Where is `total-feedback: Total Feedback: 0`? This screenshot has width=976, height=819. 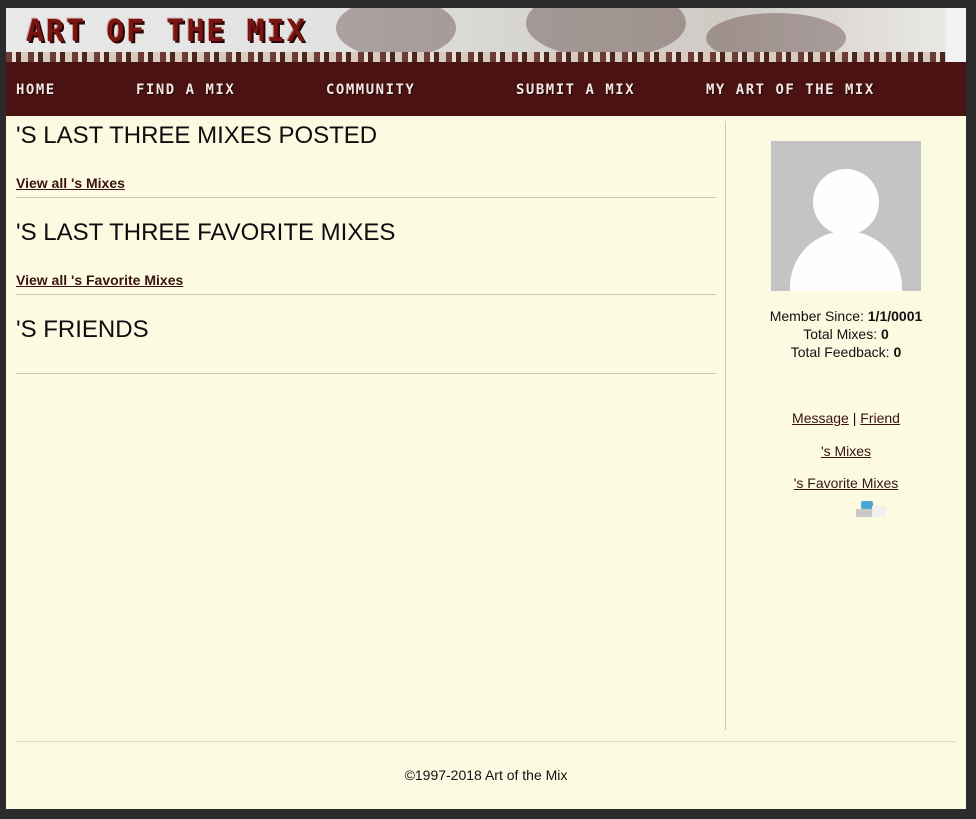
total-feedback: Total Feedback: 0 is located at coordinates (846, 352).